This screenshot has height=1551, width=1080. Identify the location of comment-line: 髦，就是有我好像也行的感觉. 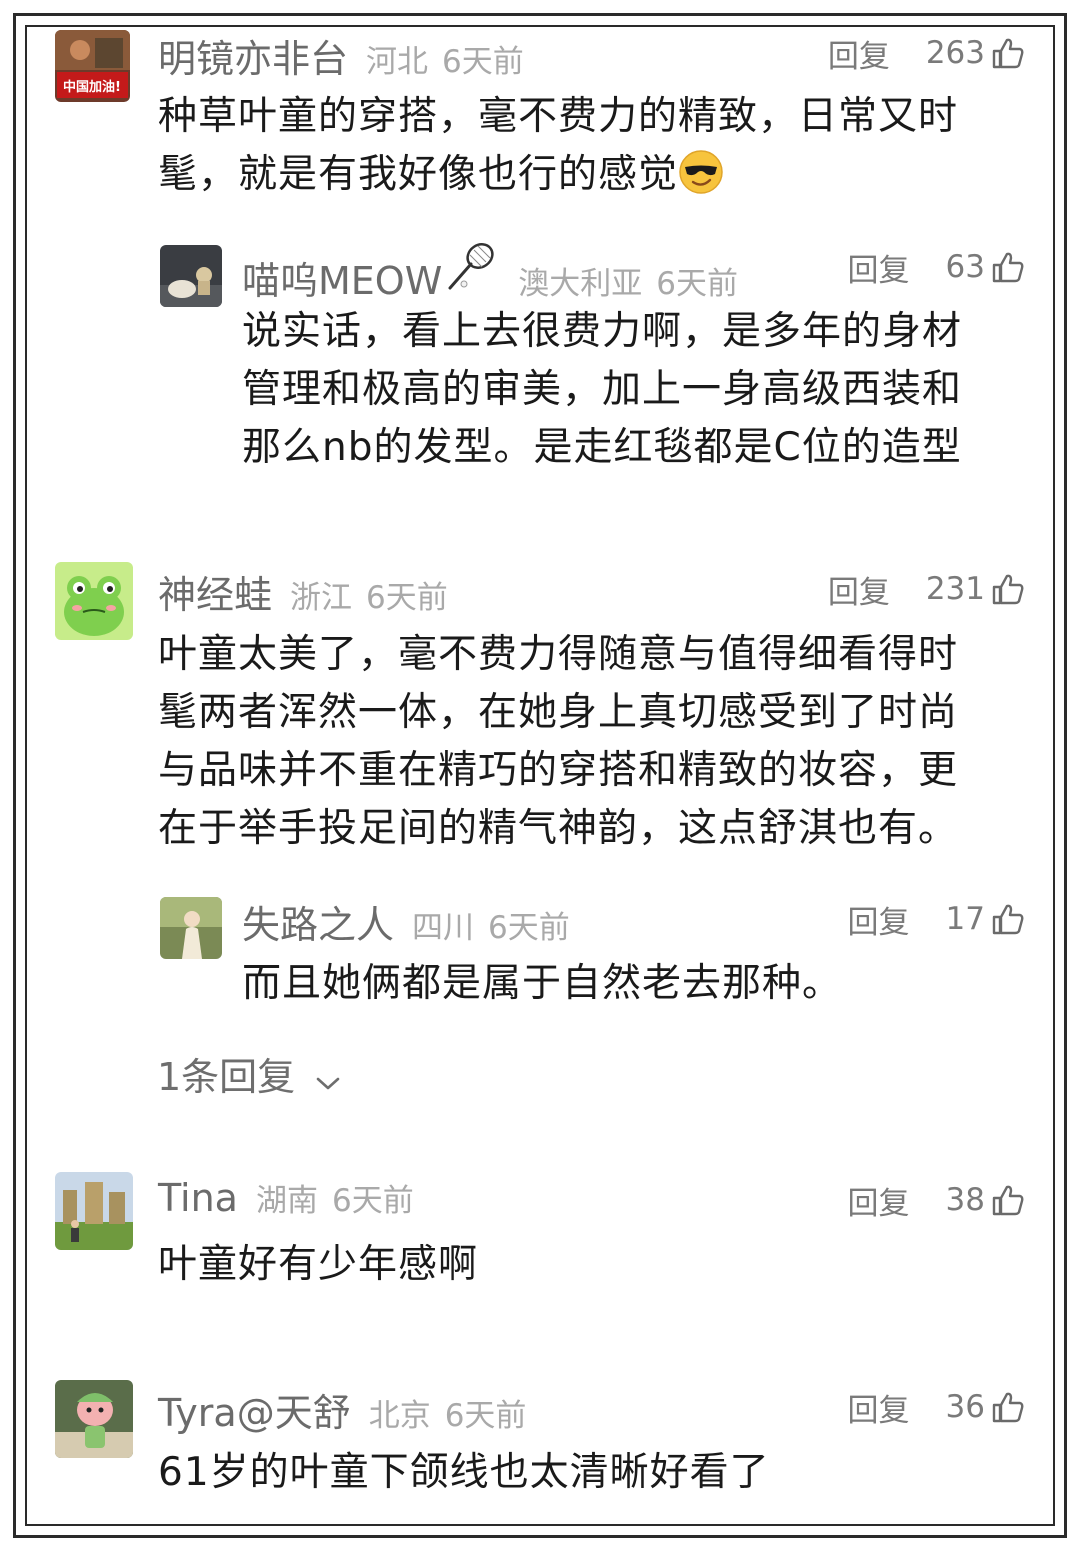
(588, 175).